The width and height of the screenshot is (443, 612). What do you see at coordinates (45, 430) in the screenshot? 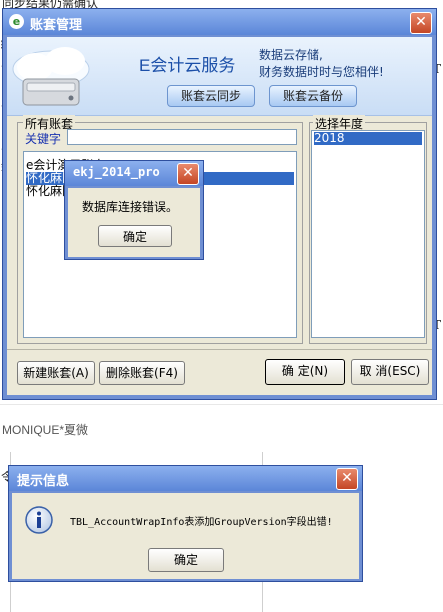
I see `background-caption: MONIQUE*夏微` at bounding box center [45, 430].